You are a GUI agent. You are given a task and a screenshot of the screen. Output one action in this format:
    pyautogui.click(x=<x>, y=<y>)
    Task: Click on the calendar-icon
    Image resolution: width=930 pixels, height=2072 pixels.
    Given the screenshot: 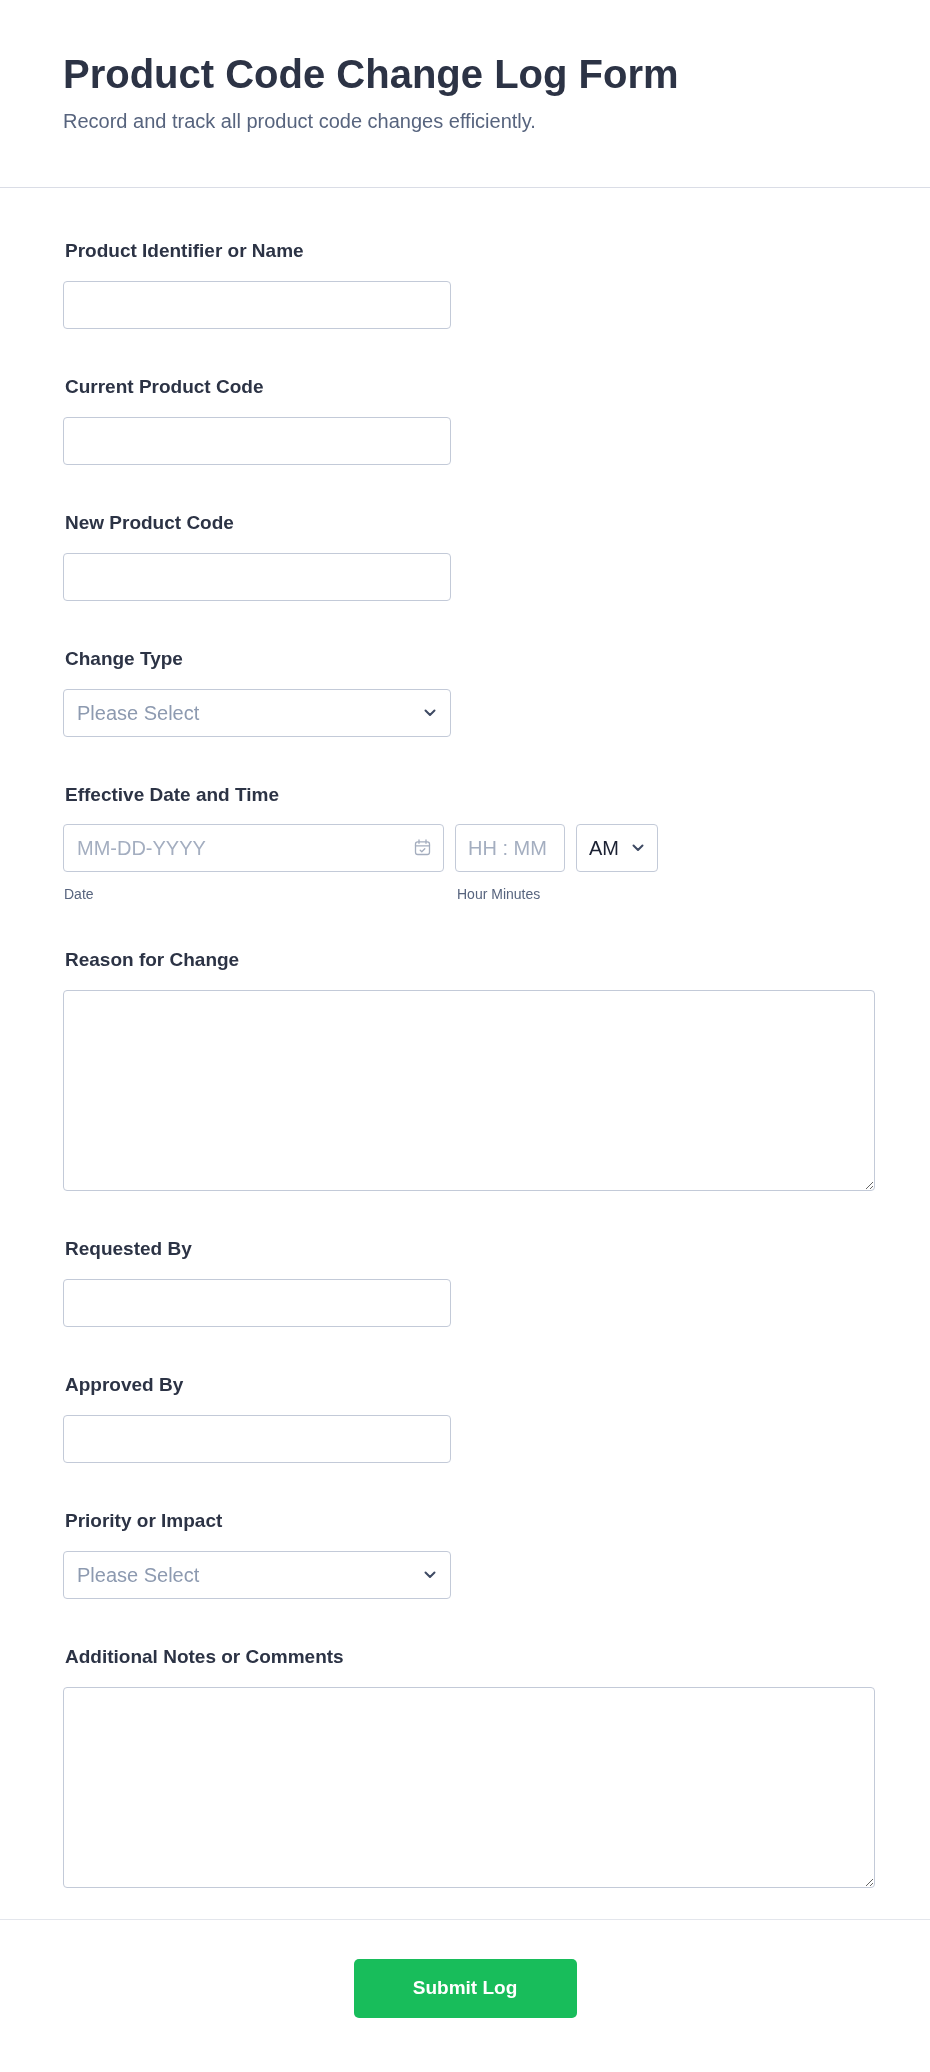 What is the action you would take?
    pyautogui.click(x=422, y=847)
    